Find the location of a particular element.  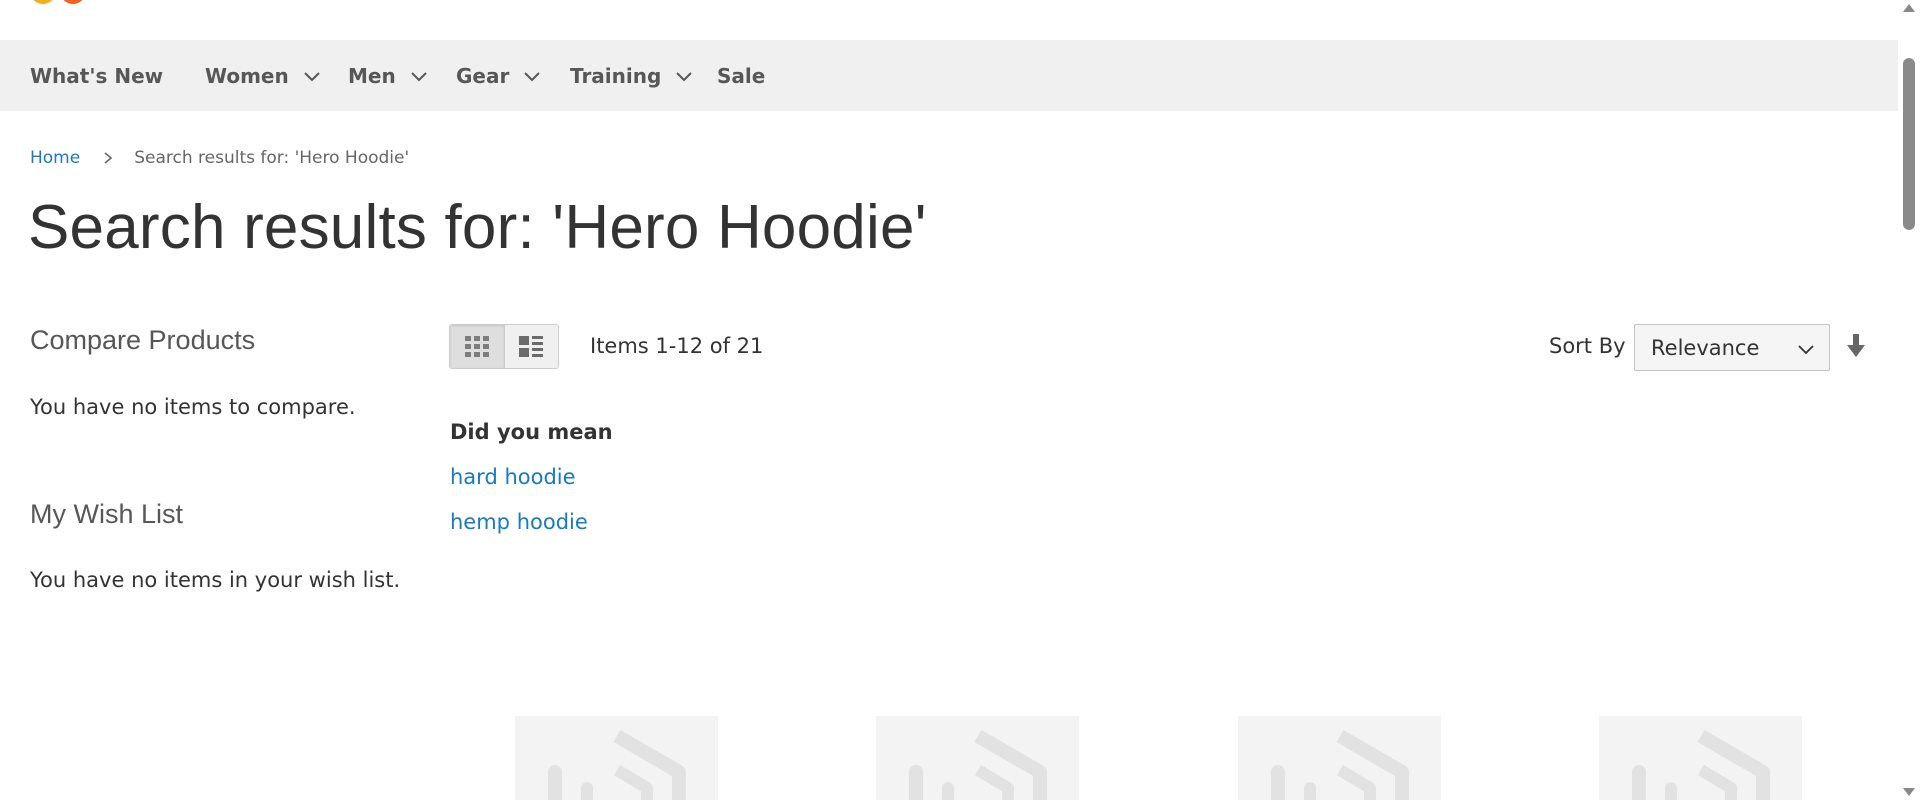

list-icon is located at coordinates (531, 346).